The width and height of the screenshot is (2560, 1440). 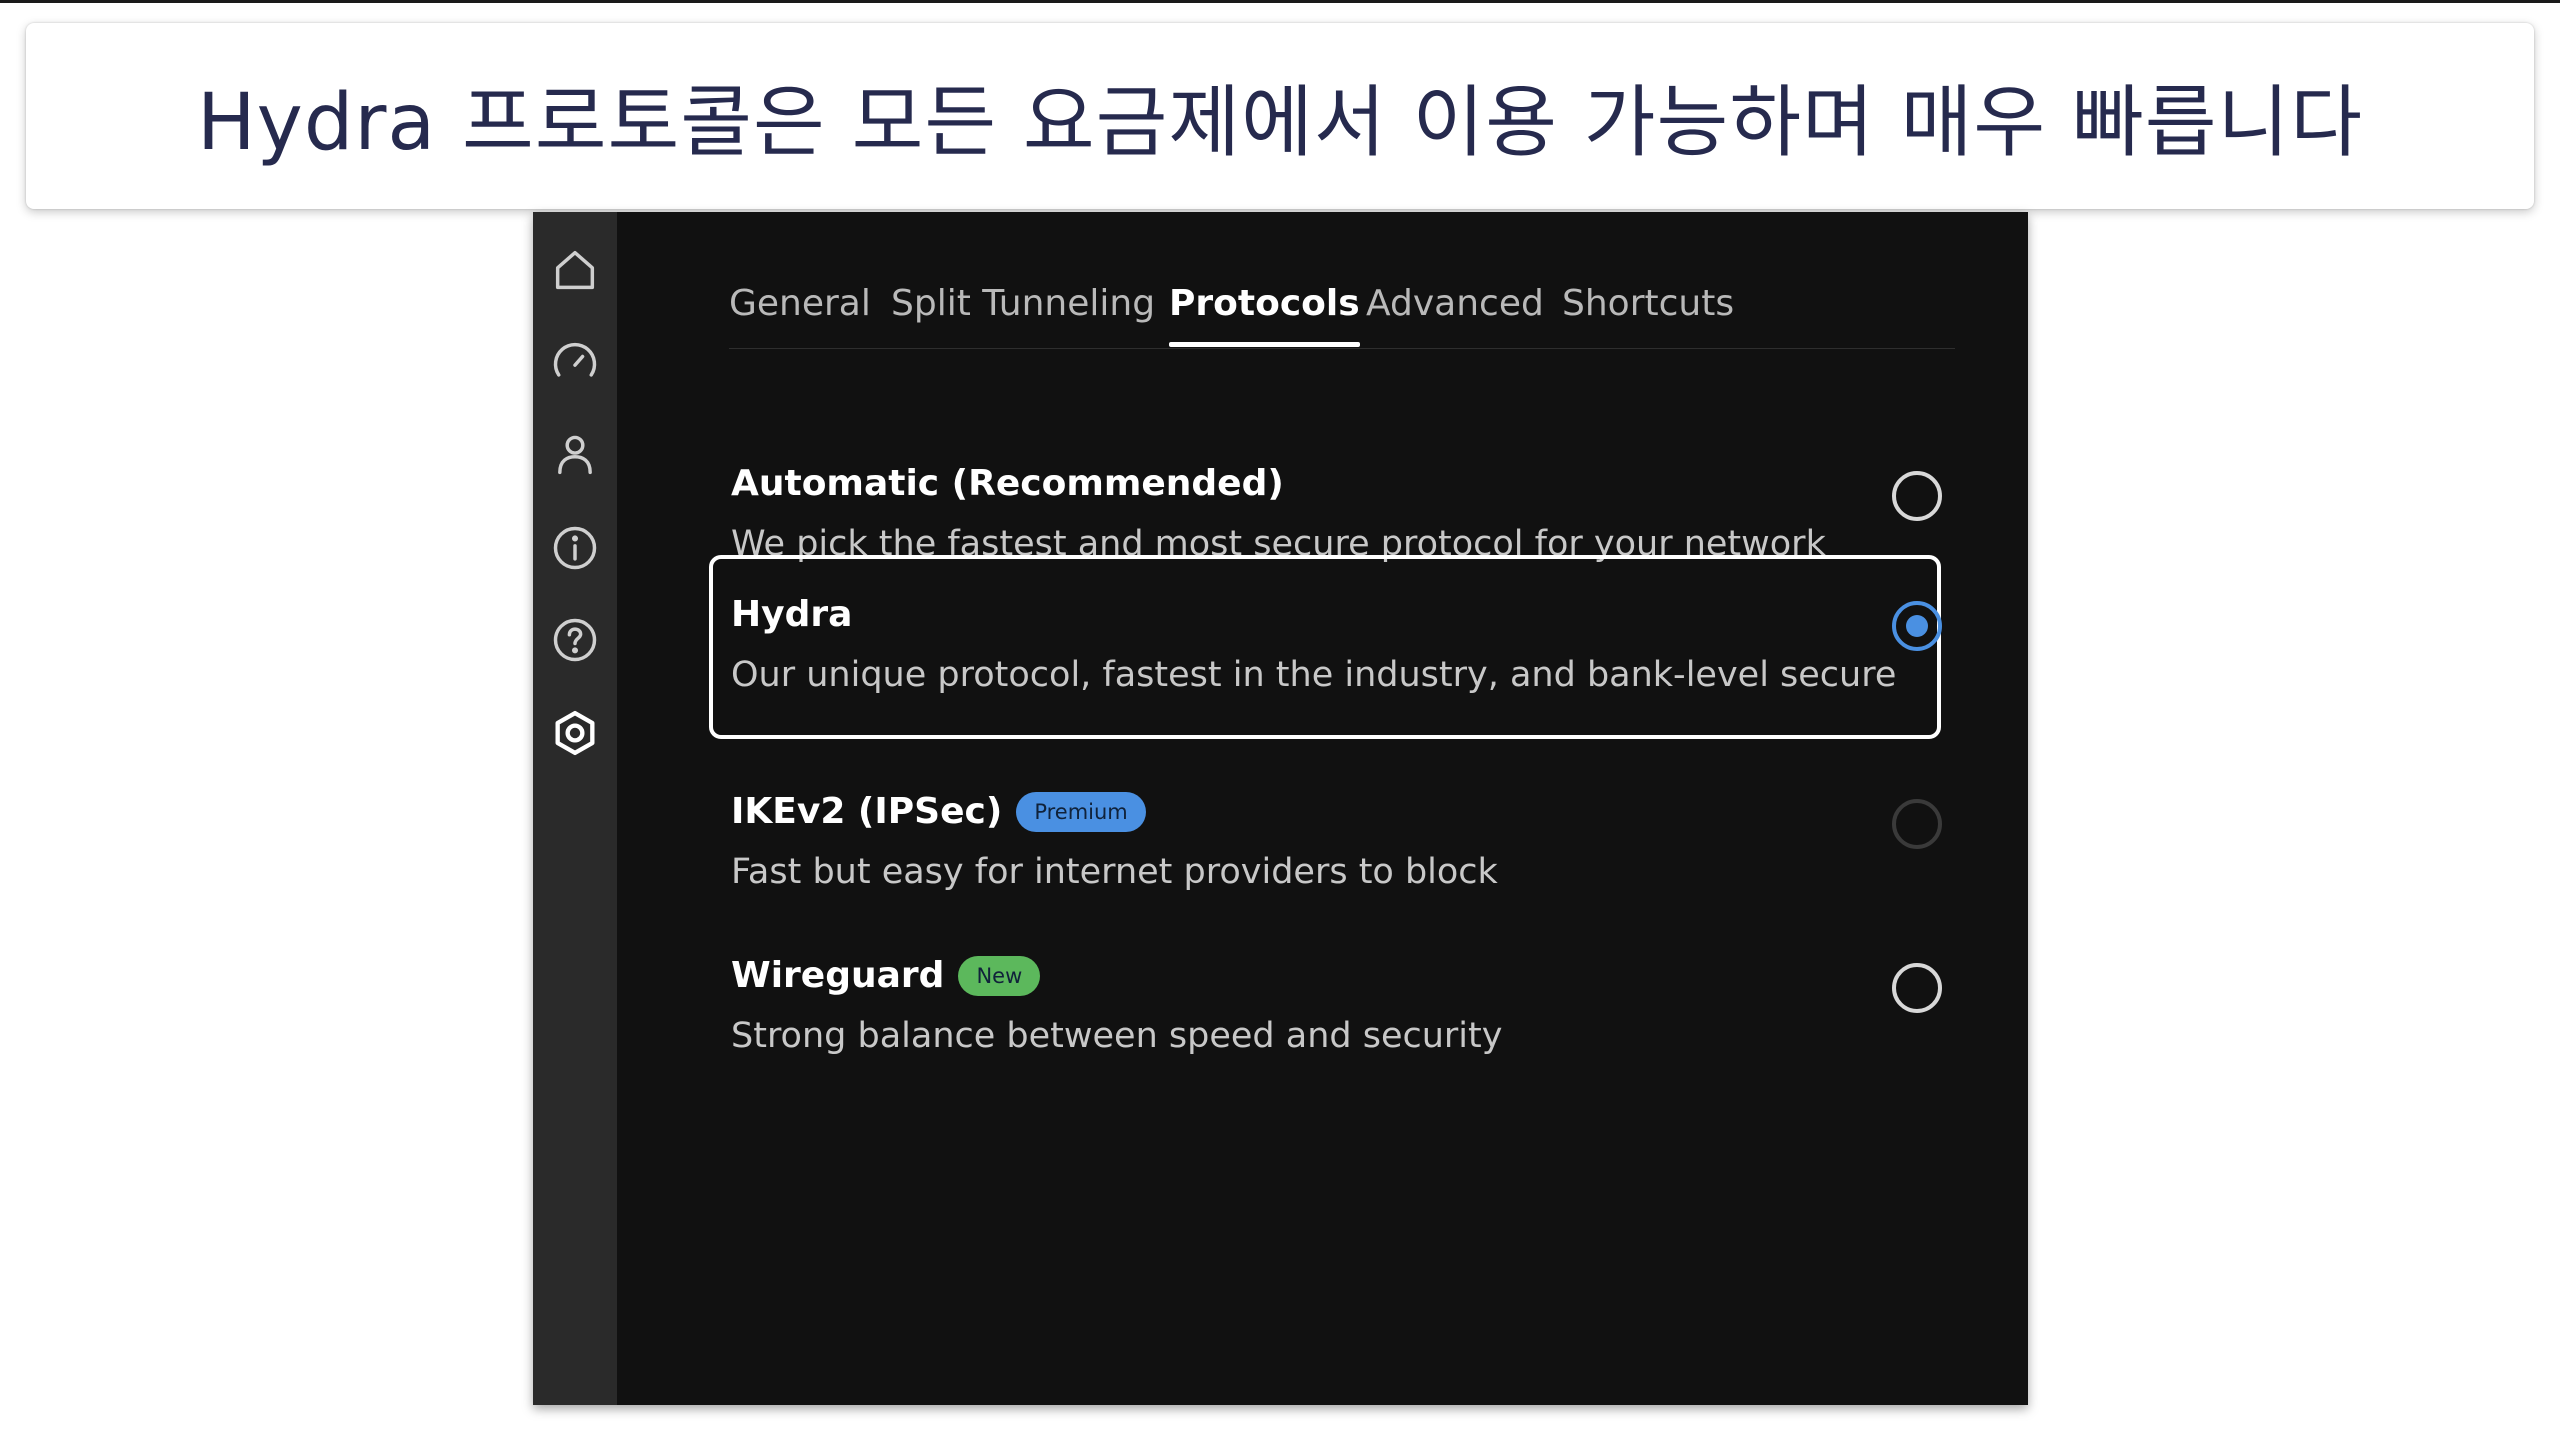 What do you see at coordinates (575, 548) in the screenshot?
I see `info-icon` at bounding box center [575, 548].